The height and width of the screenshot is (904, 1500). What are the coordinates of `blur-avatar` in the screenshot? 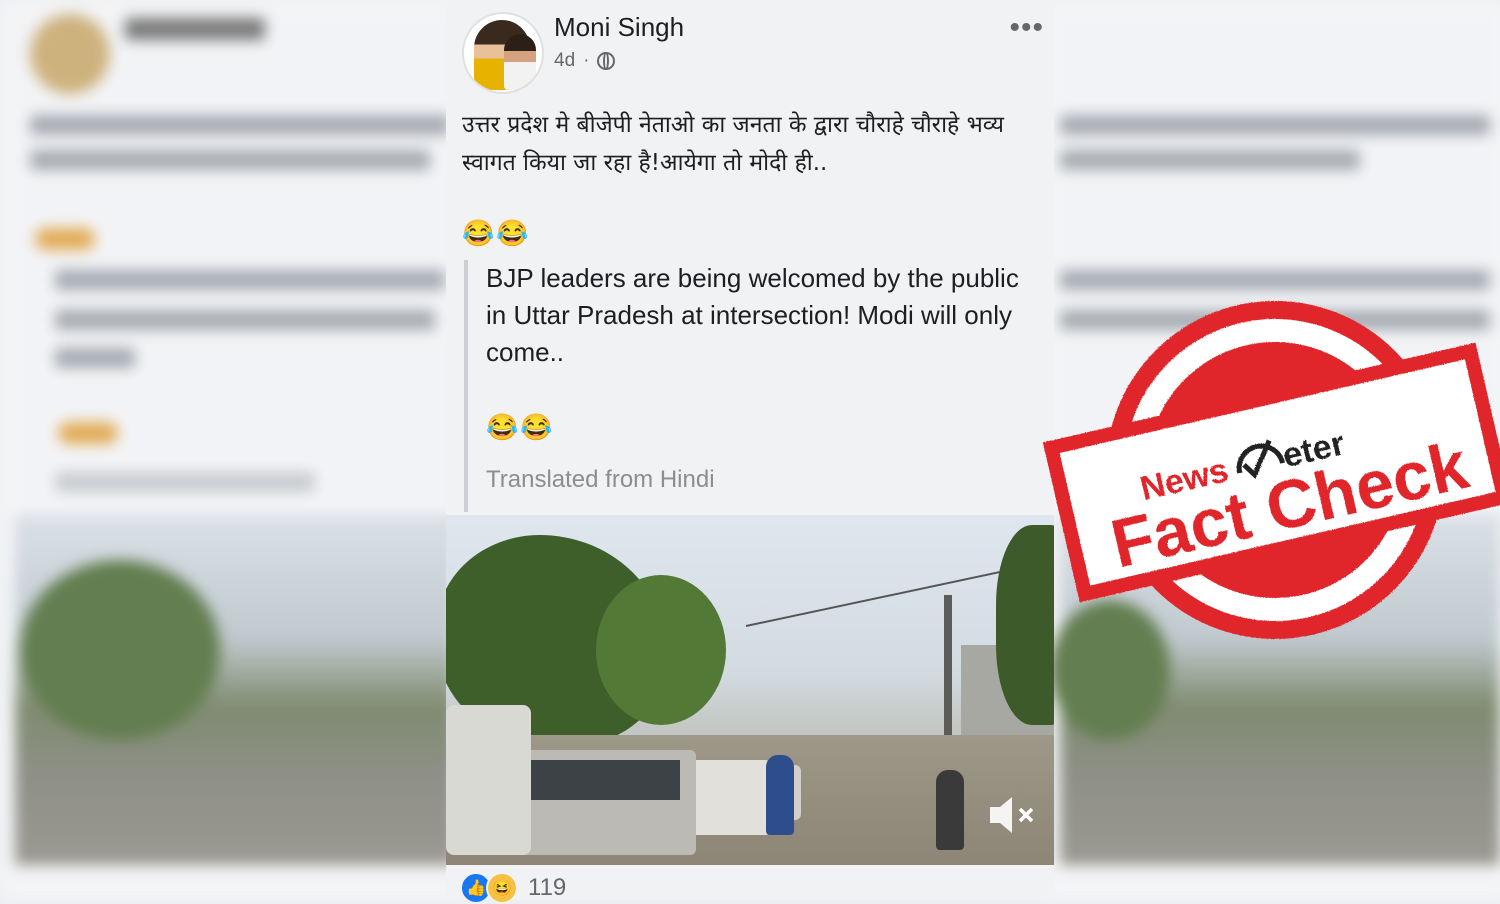 It's located at (70, 54).